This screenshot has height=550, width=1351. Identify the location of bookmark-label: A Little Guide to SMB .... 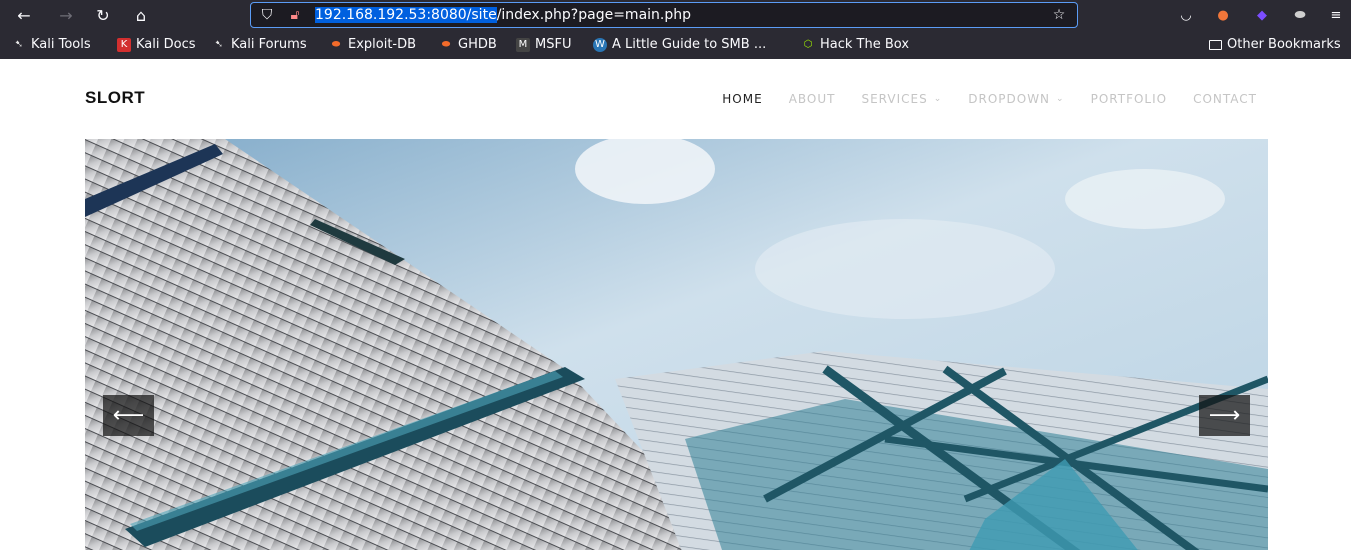
(689, 44).